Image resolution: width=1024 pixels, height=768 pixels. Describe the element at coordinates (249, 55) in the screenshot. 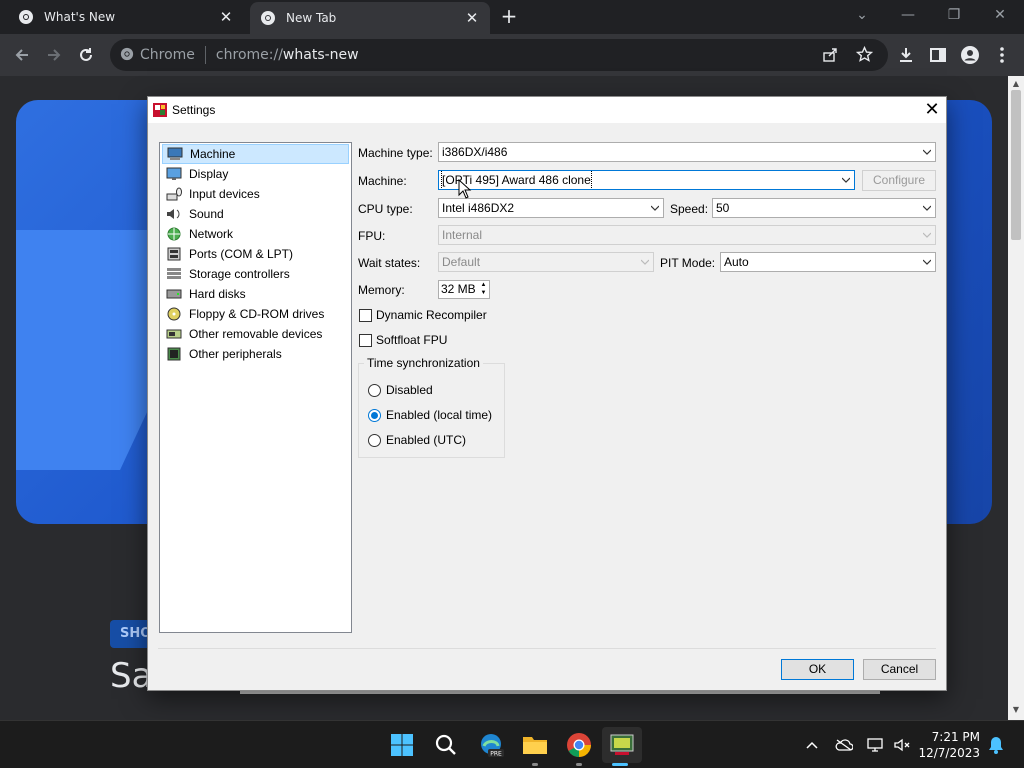

I see `url-prefix: chrome://` at that location.